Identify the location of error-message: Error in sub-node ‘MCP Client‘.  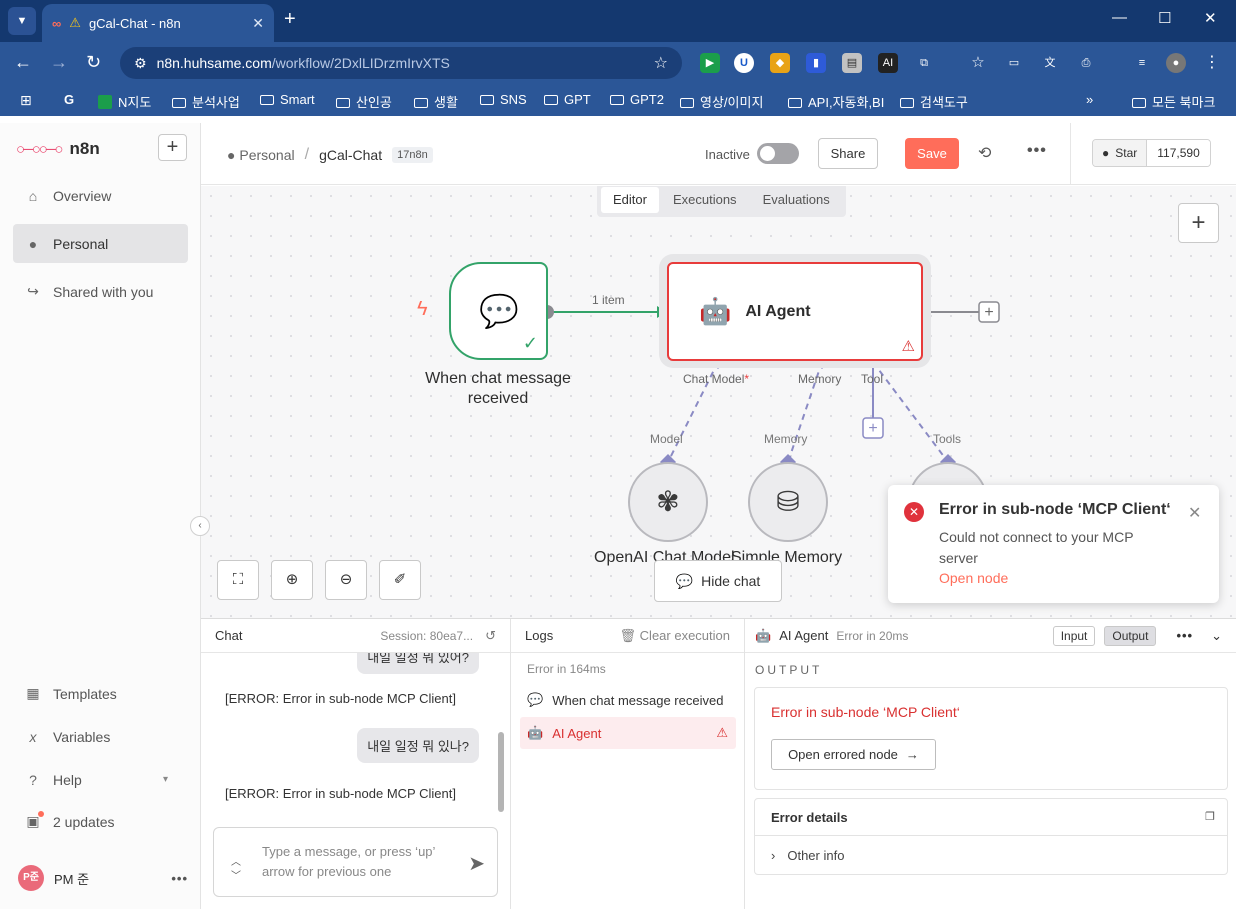
(865, 712).